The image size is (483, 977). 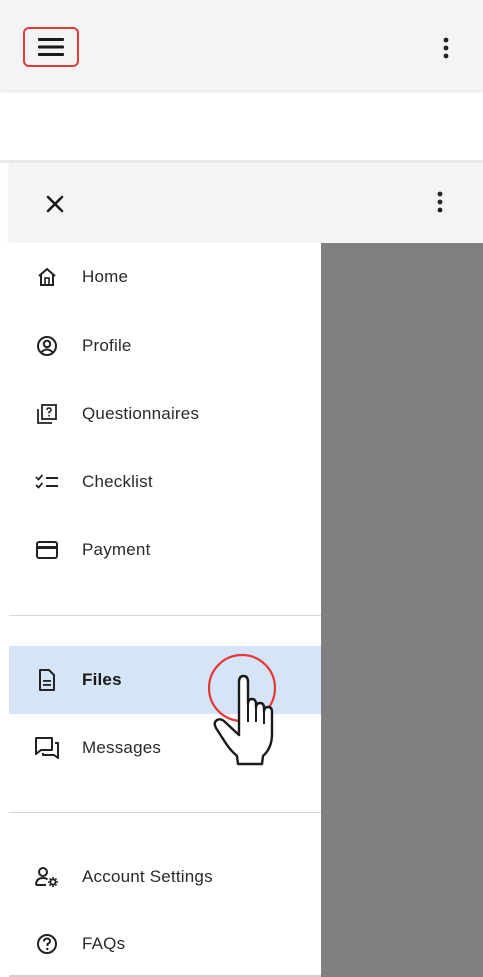 What do you see at coordinates (47, 550) in the screenshot?
I see `credit-card-icon` at bounding box center [47, 550].